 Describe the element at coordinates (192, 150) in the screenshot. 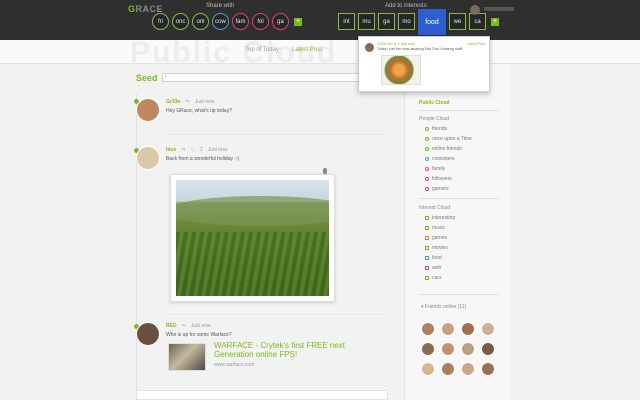

I see `star-icon: ☆` at that location.